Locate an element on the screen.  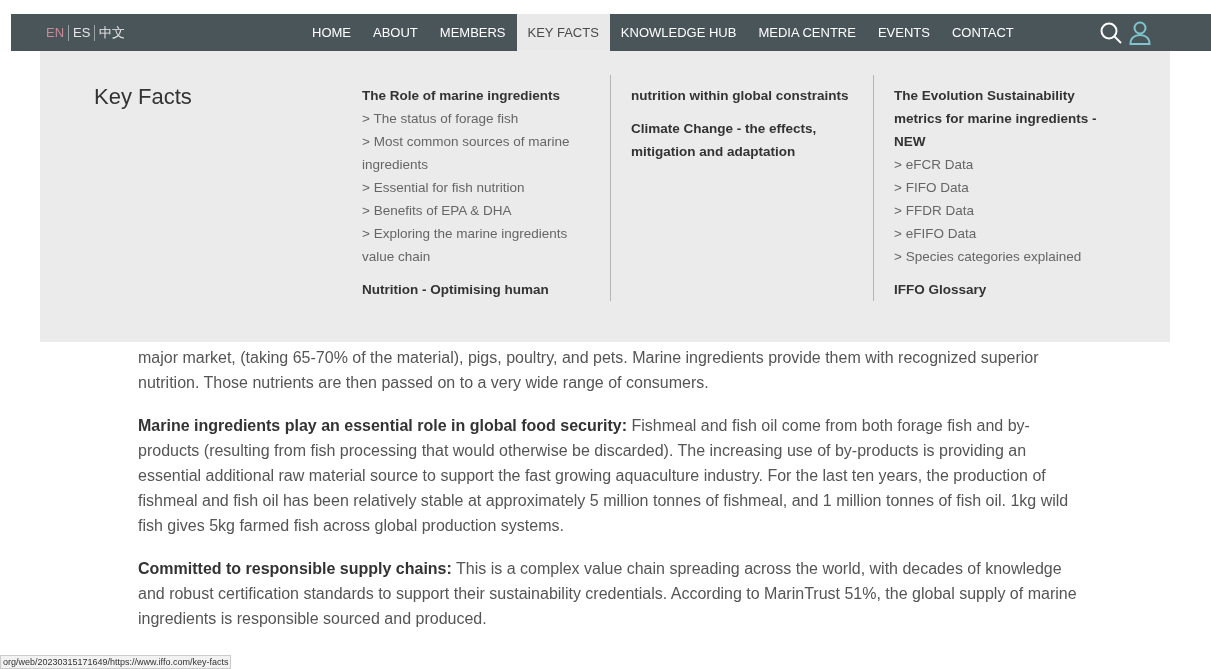
status-bar-url: org/web/20230315171649/https://www.iffo.com/key-facts is located at coordinates (116, 662).